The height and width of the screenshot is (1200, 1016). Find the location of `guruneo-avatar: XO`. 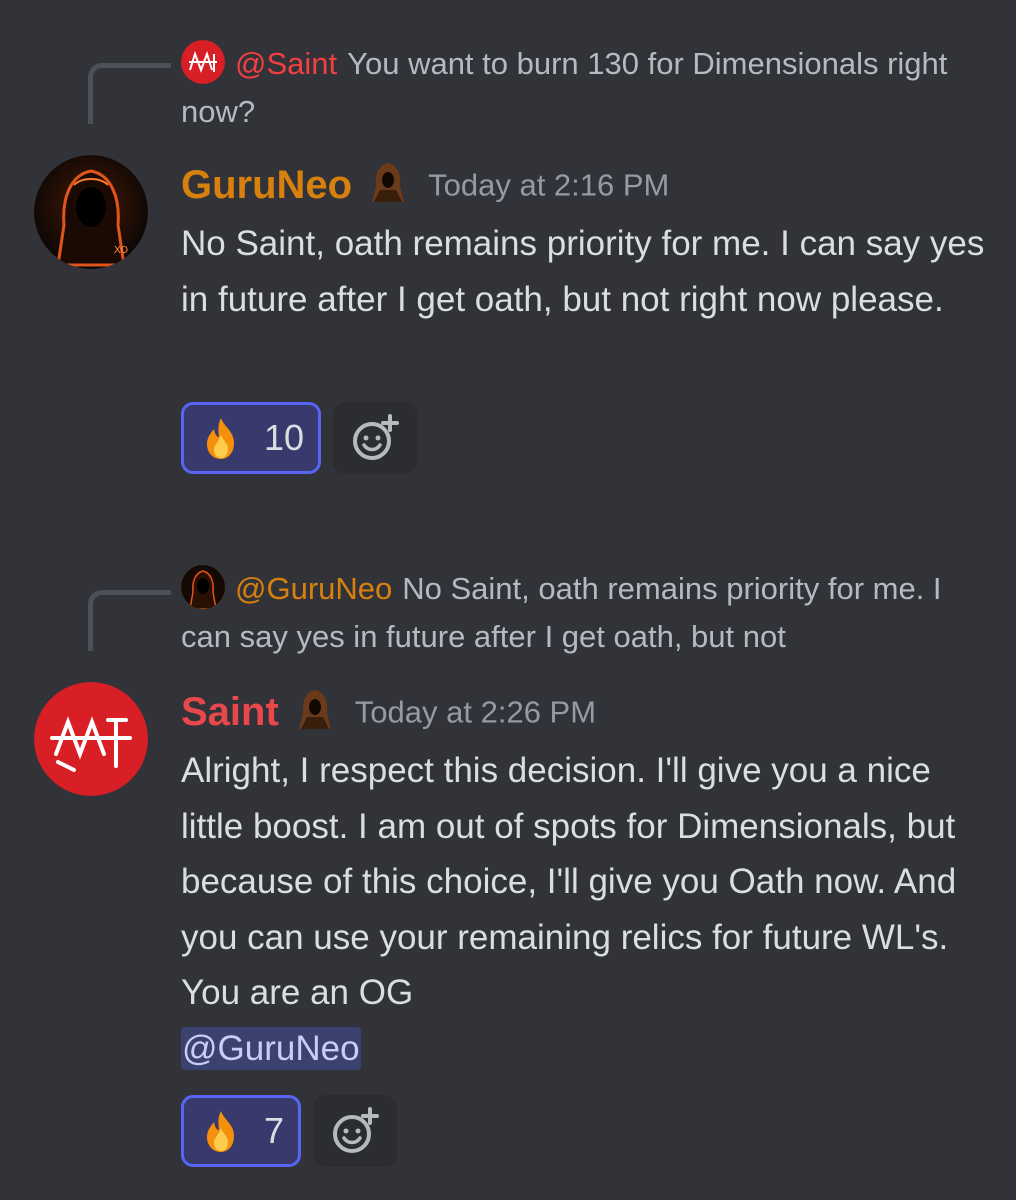

guruneo-avatar: XO is located at coordinates (91, 212).